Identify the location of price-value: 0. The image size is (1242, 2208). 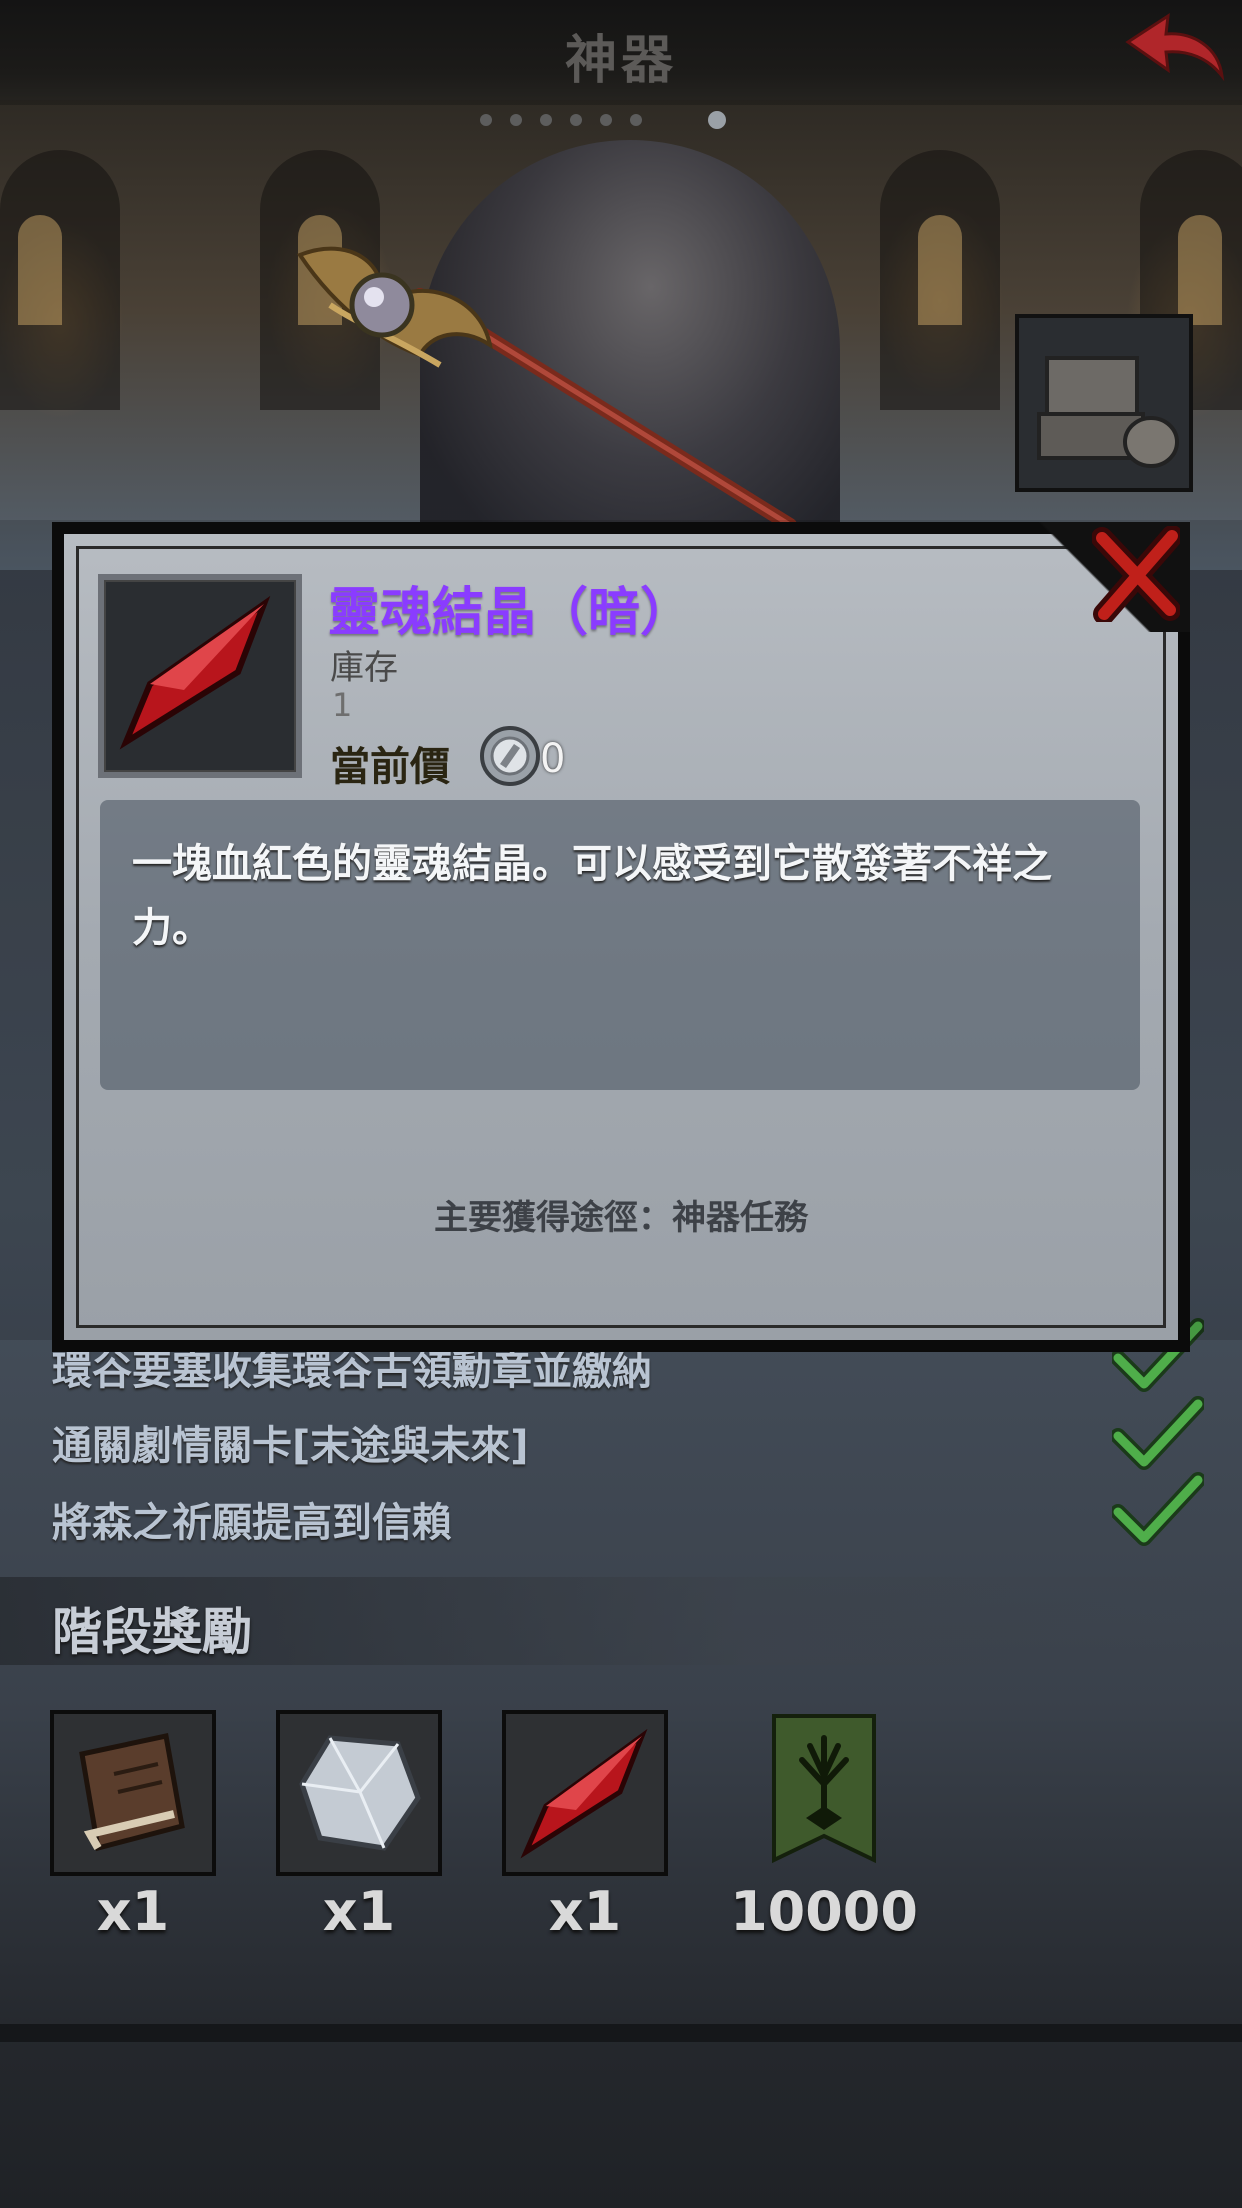
(553, 759).